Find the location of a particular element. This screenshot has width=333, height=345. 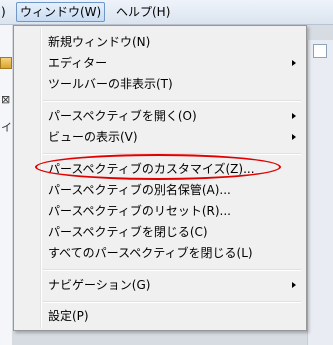

menu-bar: ) ウィンドウ(W) ヘルプ(H) is located at coordinates (166, 12).